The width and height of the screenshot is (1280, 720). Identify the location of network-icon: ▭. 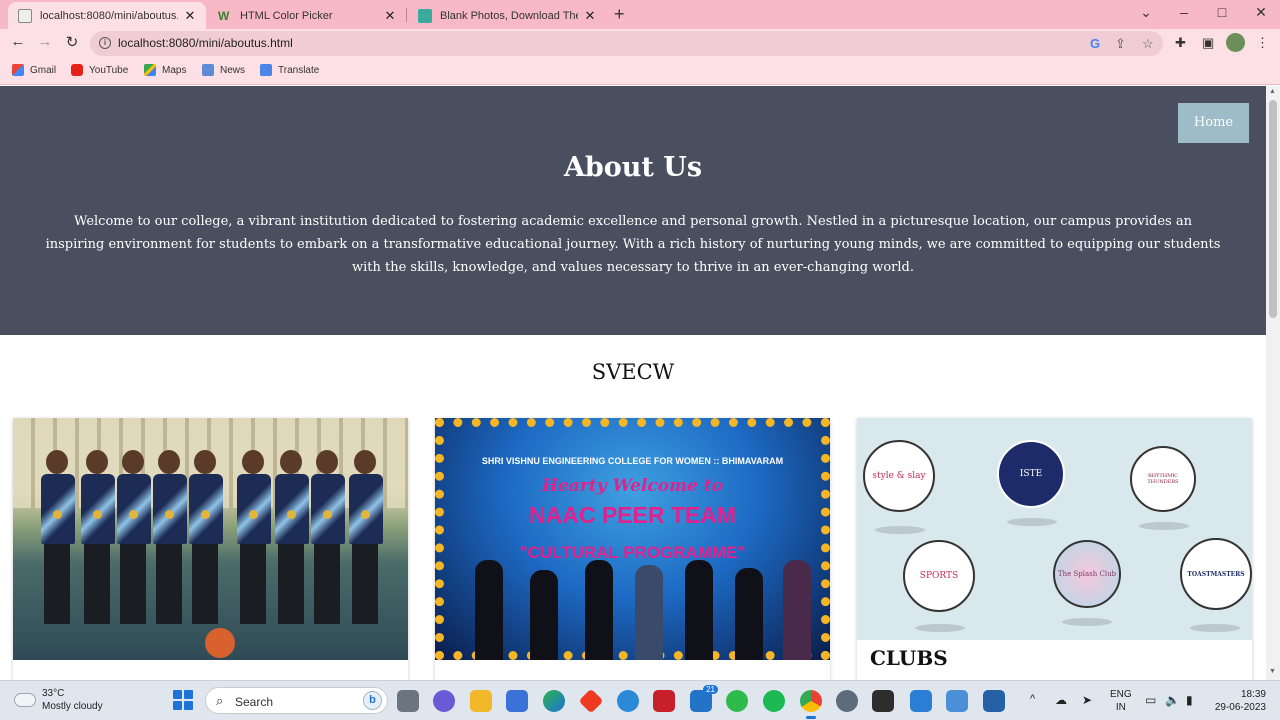
(1150, 700).